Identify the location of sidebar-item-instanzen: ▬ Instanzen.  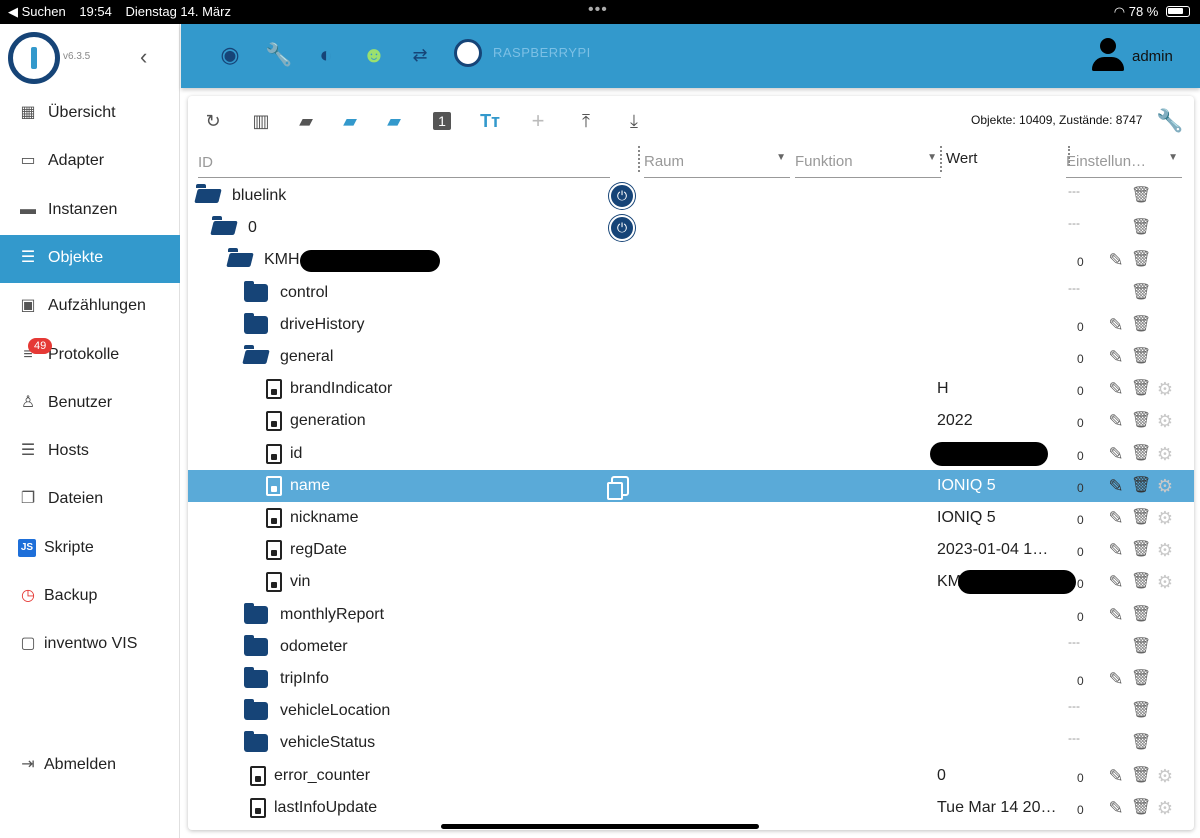
(90, 211).